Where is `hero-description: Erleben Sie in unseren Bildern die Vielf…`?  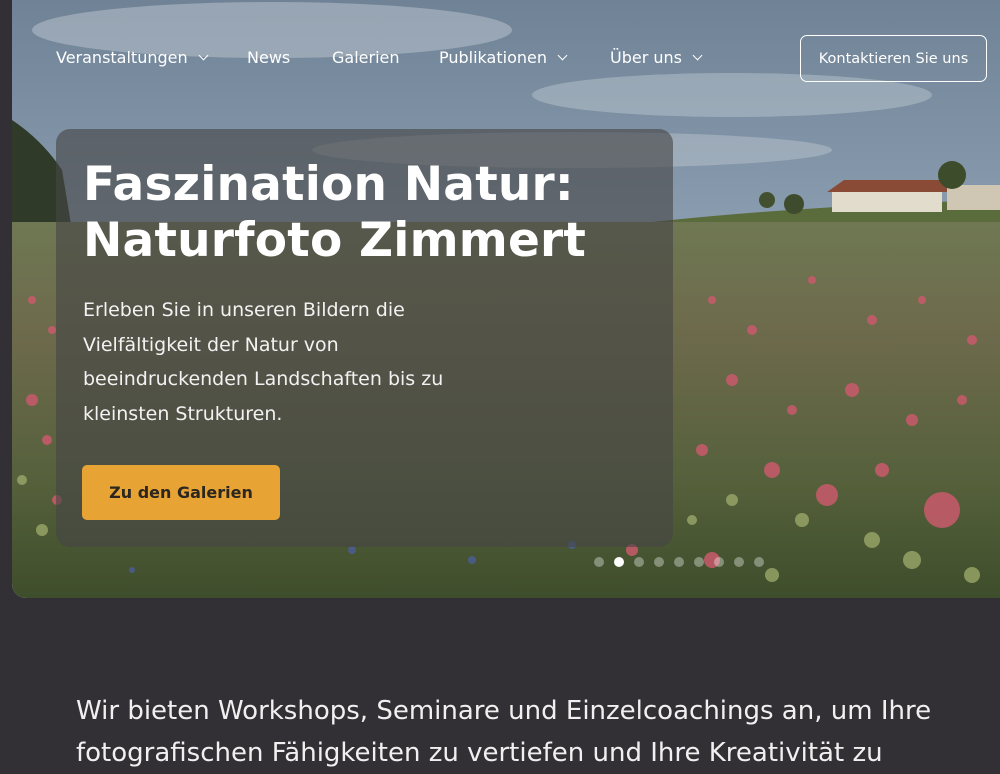 hero-description: Erleben Sie in unseren Bildern die Vielf… is located at coordinates (263, 362).